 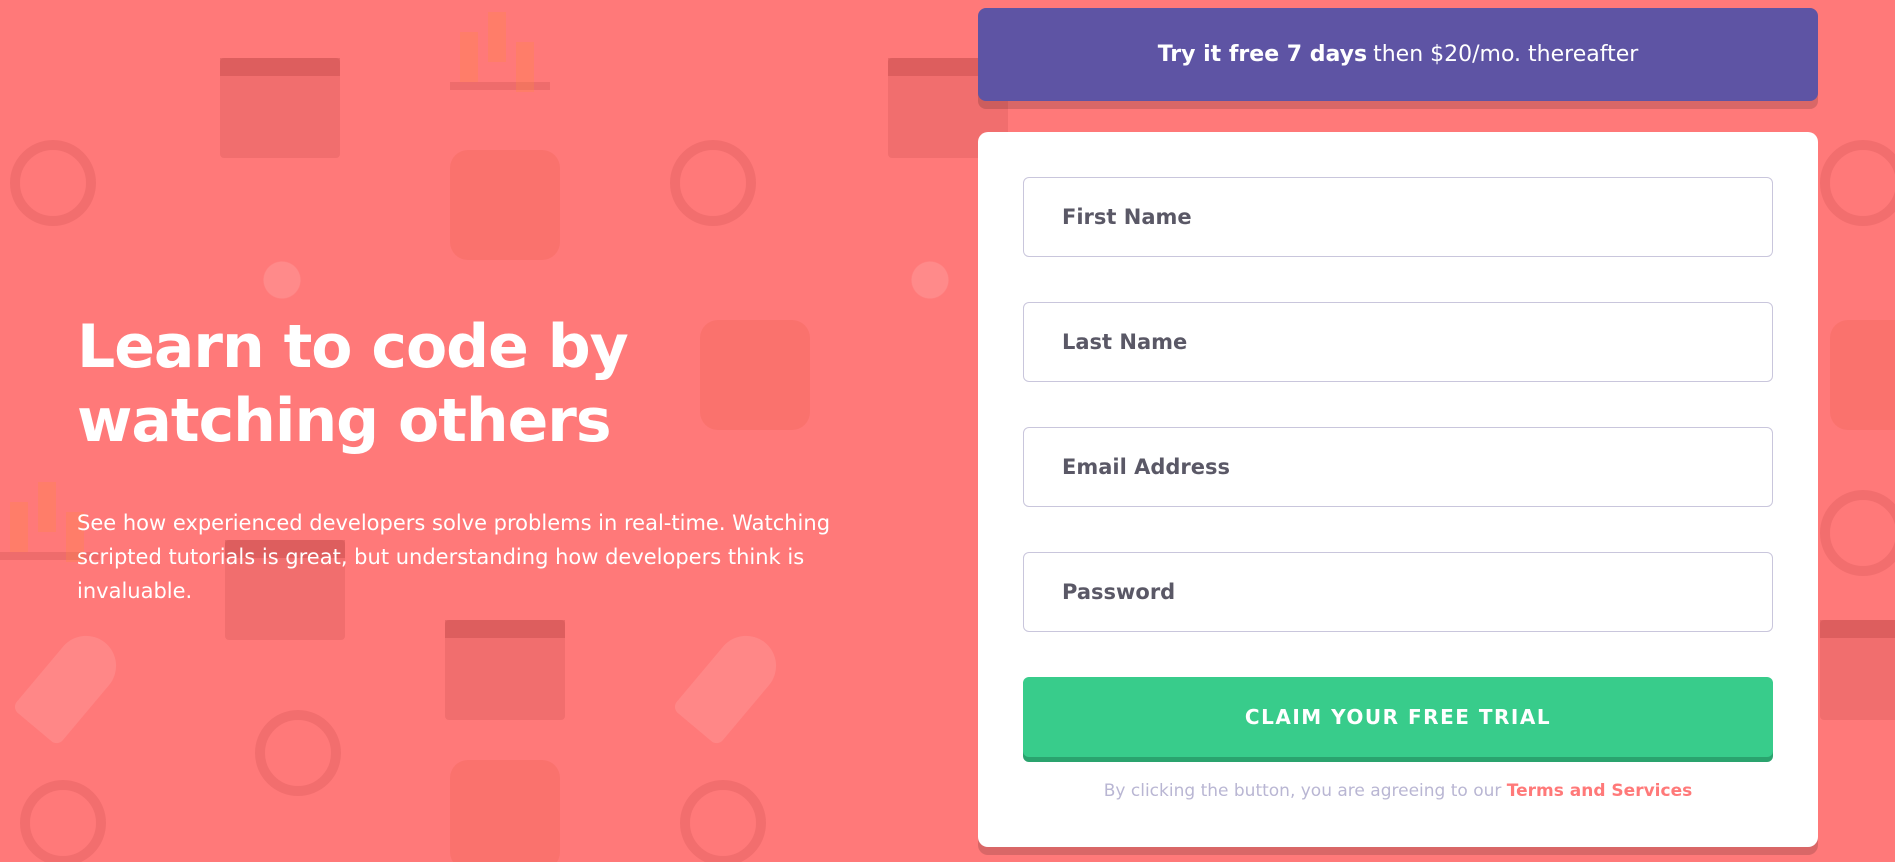 What do you see at coordinates (1398, 342) in the screenshot?
I see `last-name-input` at bounding box center [1398, 342].